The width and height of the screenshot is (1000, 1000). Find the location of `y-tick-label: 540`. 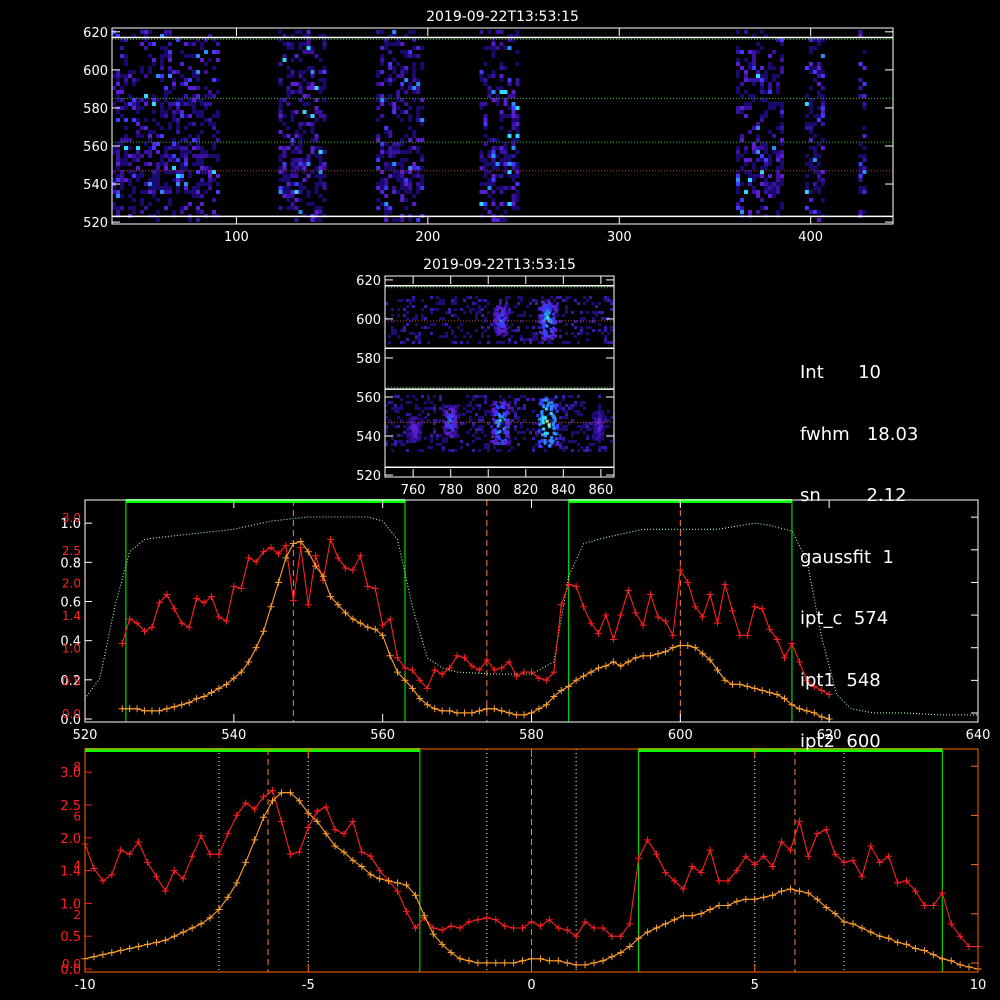

y-tick-label: 540 is located at coordinates (95, 185).